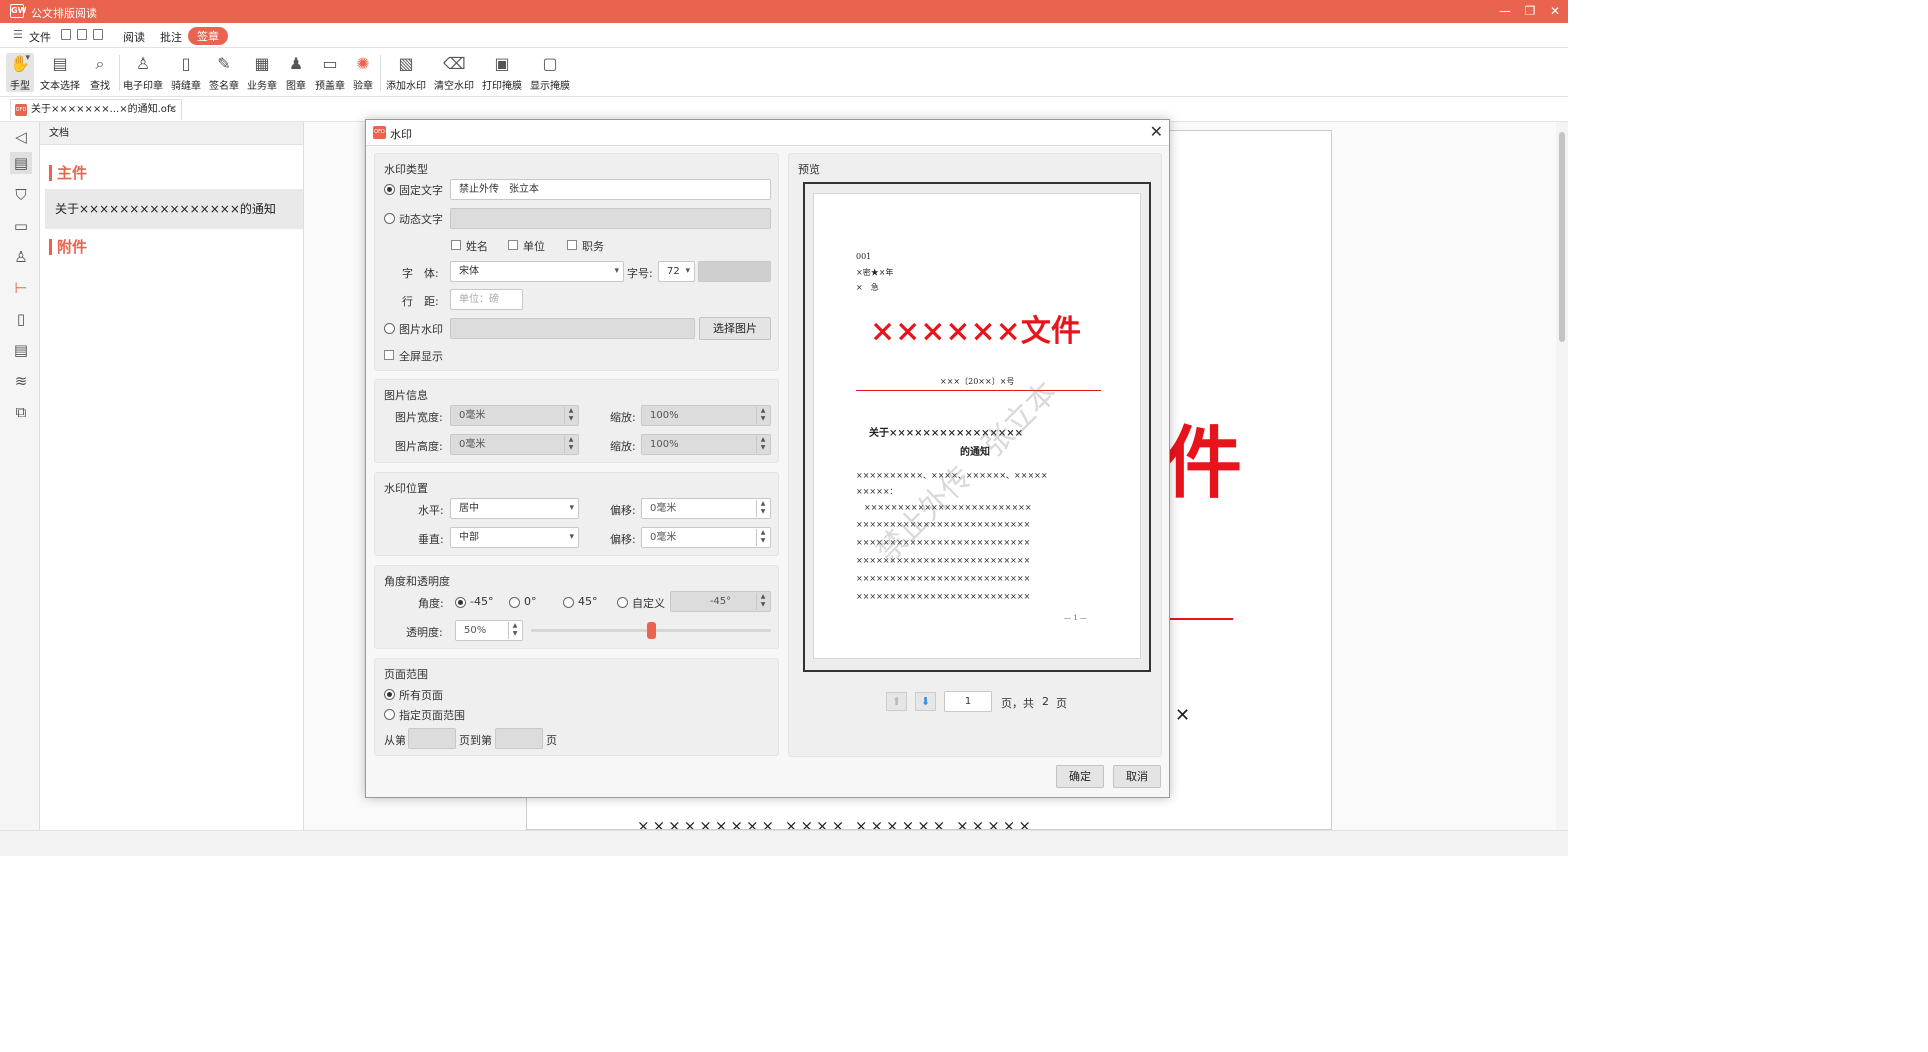  What do you see at coordinates (706, 415) in the screenshot?
I see `scale-width-spinner: 100% ▲ ▼` at bounding box center [706, 415].